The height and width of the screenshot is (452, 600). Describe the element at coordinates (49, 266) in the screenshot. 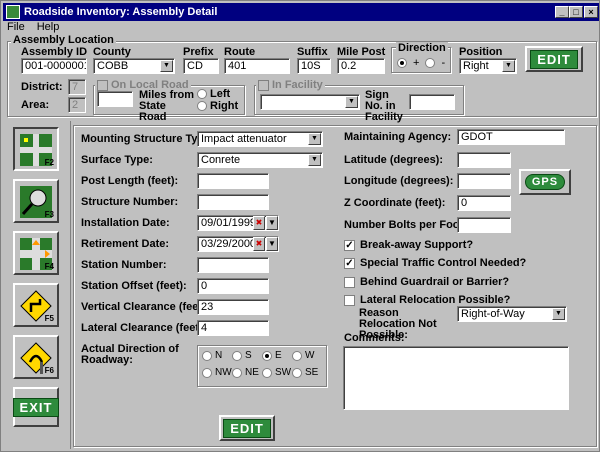

I see `f4-label: F4` at that location.